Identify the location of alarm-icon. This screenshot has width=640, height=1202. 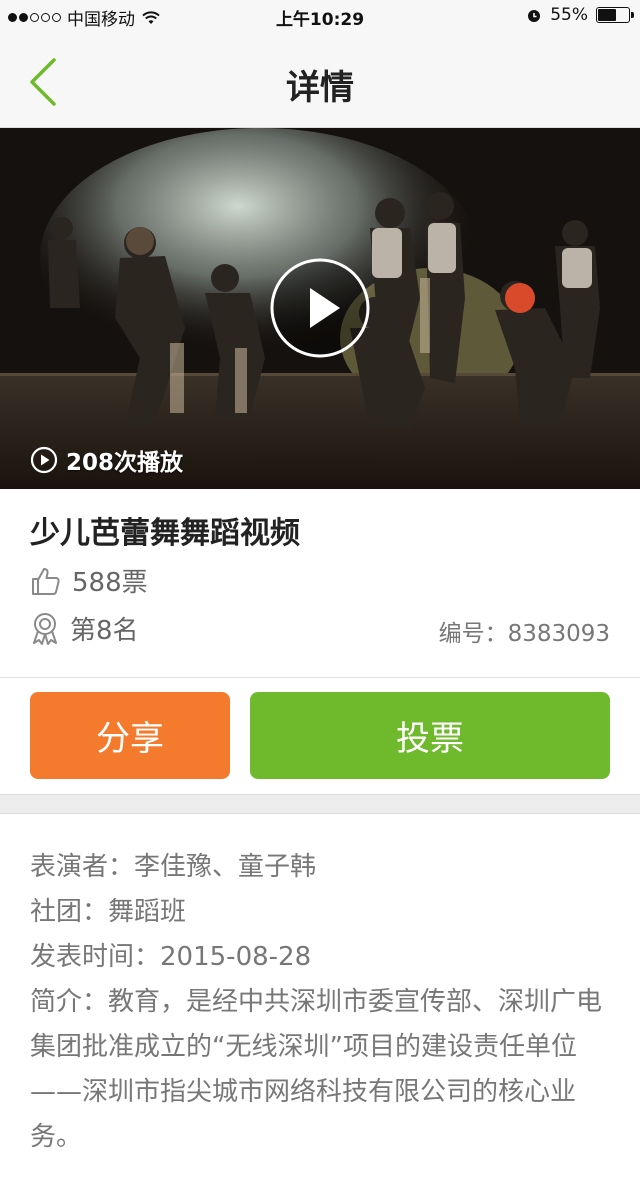
(534, 16).